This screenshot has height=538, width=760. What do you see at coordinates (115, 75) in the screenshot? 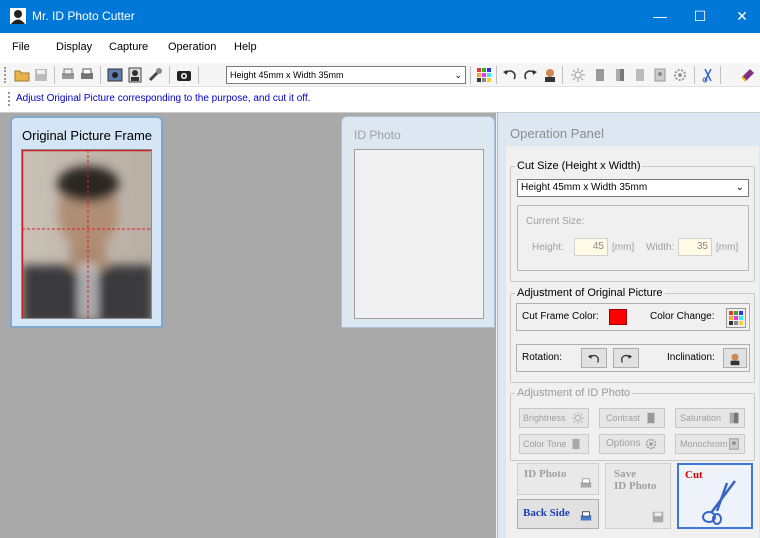
I see `image-icon` at bounding box center [115, 75].